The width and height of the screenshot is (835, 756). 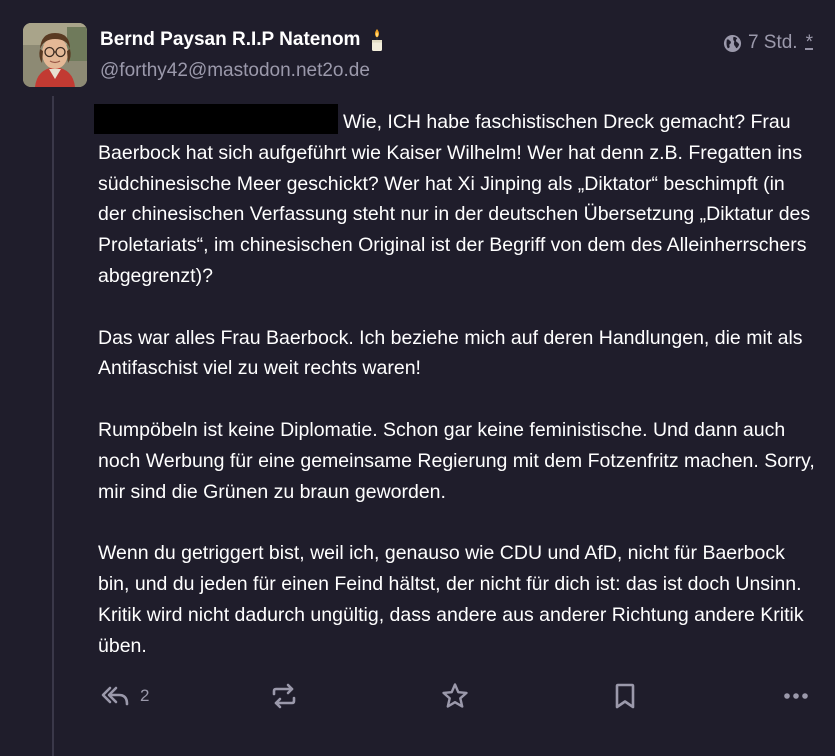 What do you see at coordinates (53, 426) in the screenshot?
I see `thread-line` at bounding box center [53, 426].